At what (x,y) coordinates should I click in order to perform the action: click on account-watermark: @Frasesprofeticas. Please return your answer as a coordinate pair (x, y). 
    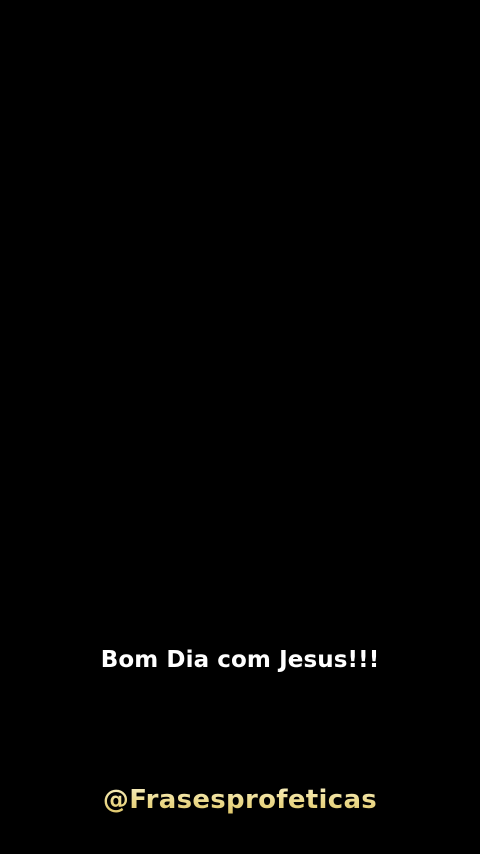
    Looking at the image, I should click on (240, 800).